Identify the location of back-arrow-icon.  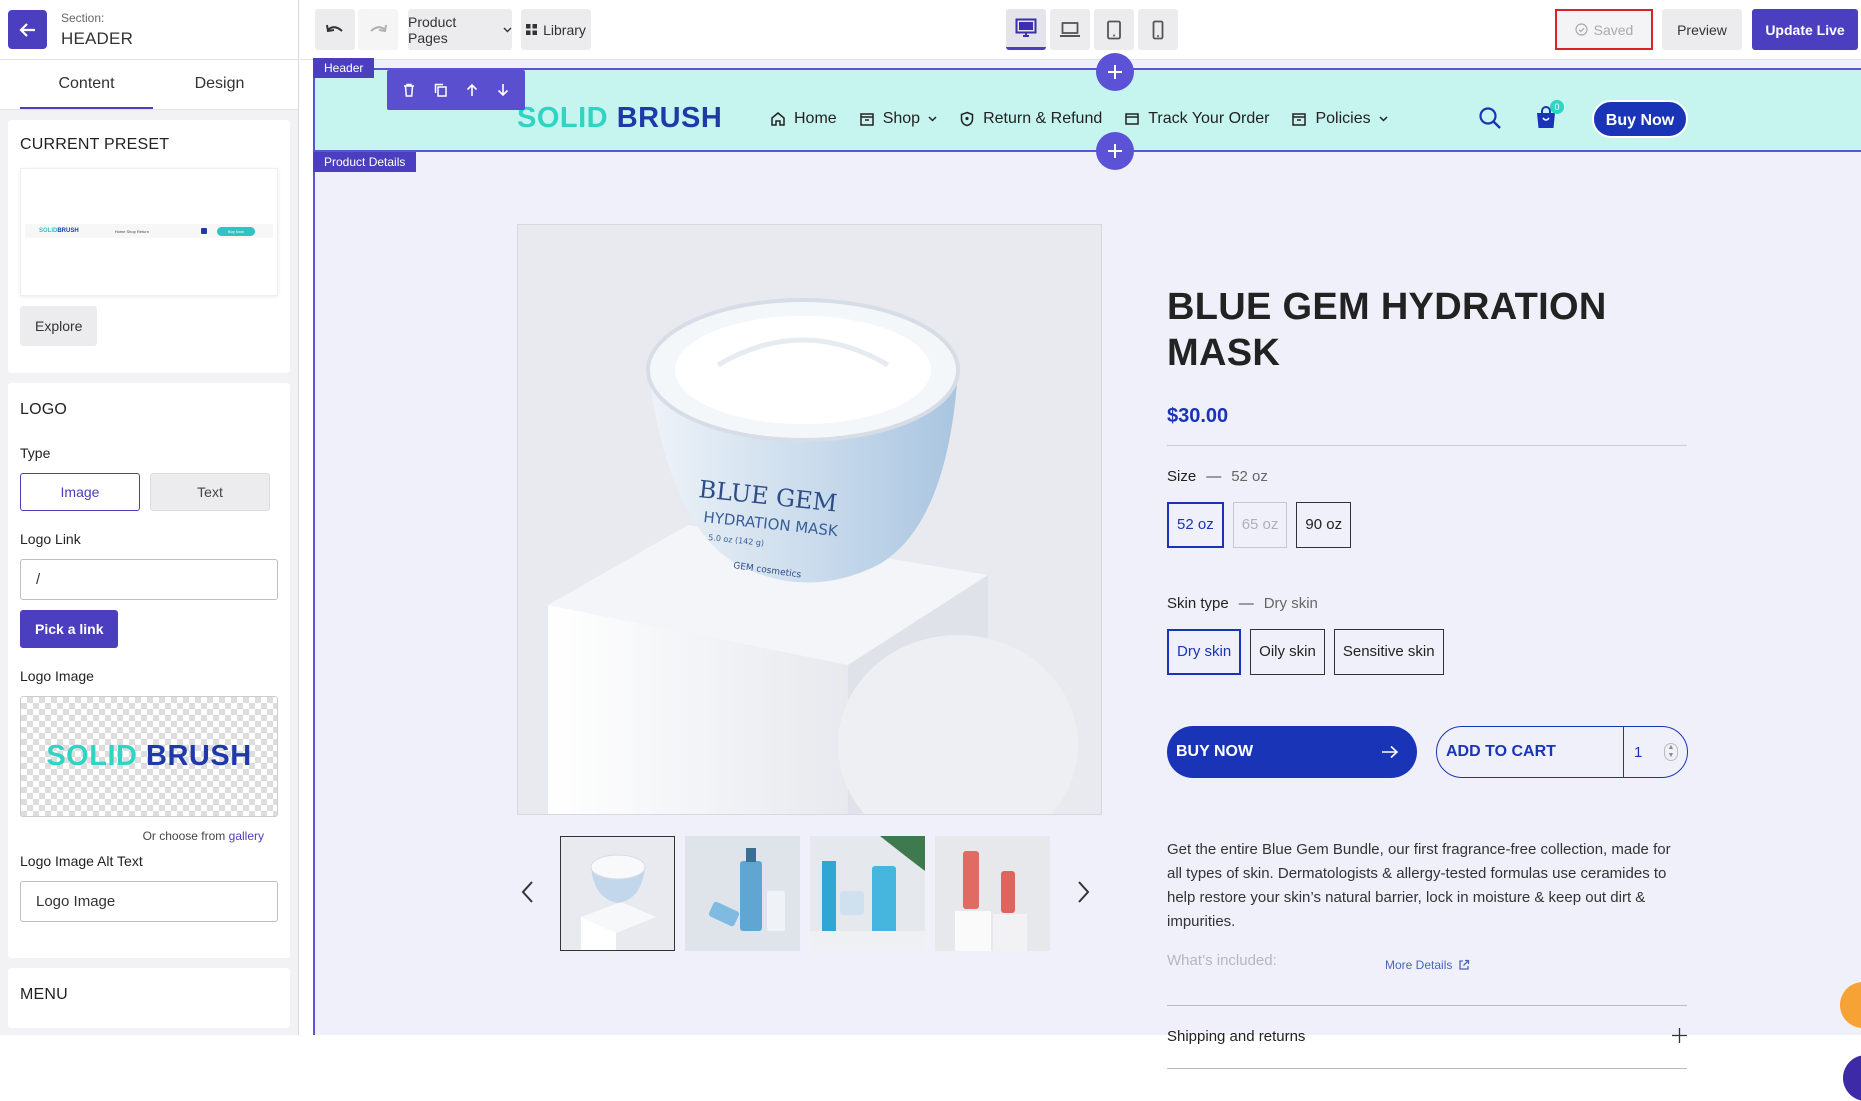
(26, 29).